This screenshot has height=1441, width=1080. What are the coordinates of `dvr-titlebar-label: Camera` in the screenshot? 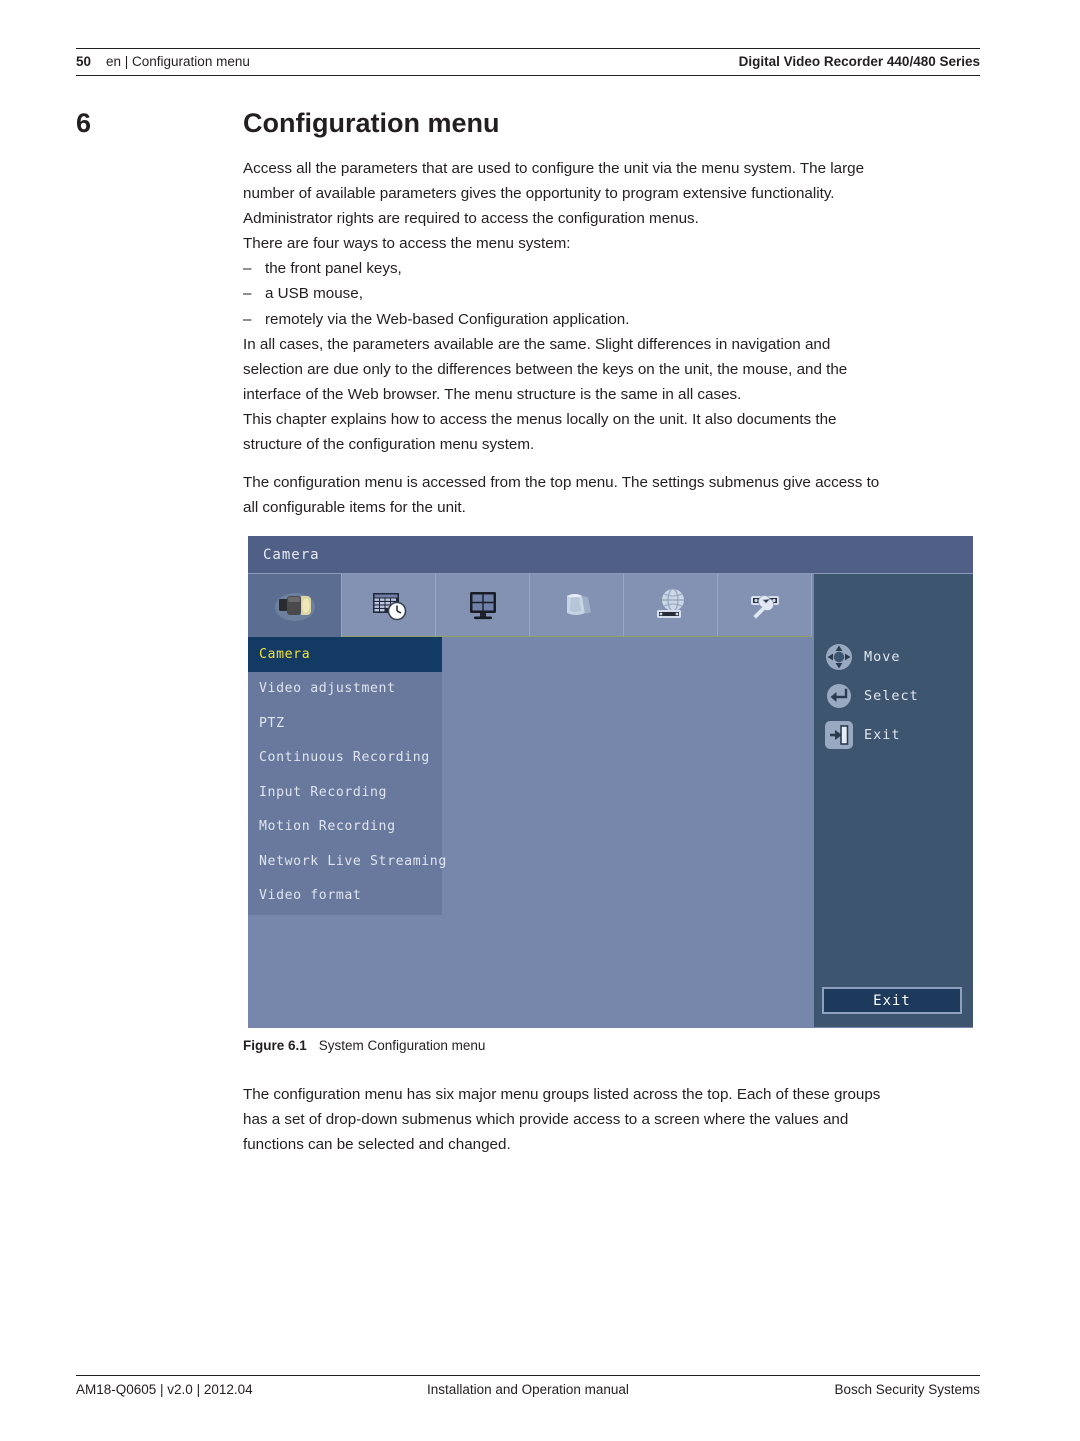 It's located at (291, 554).